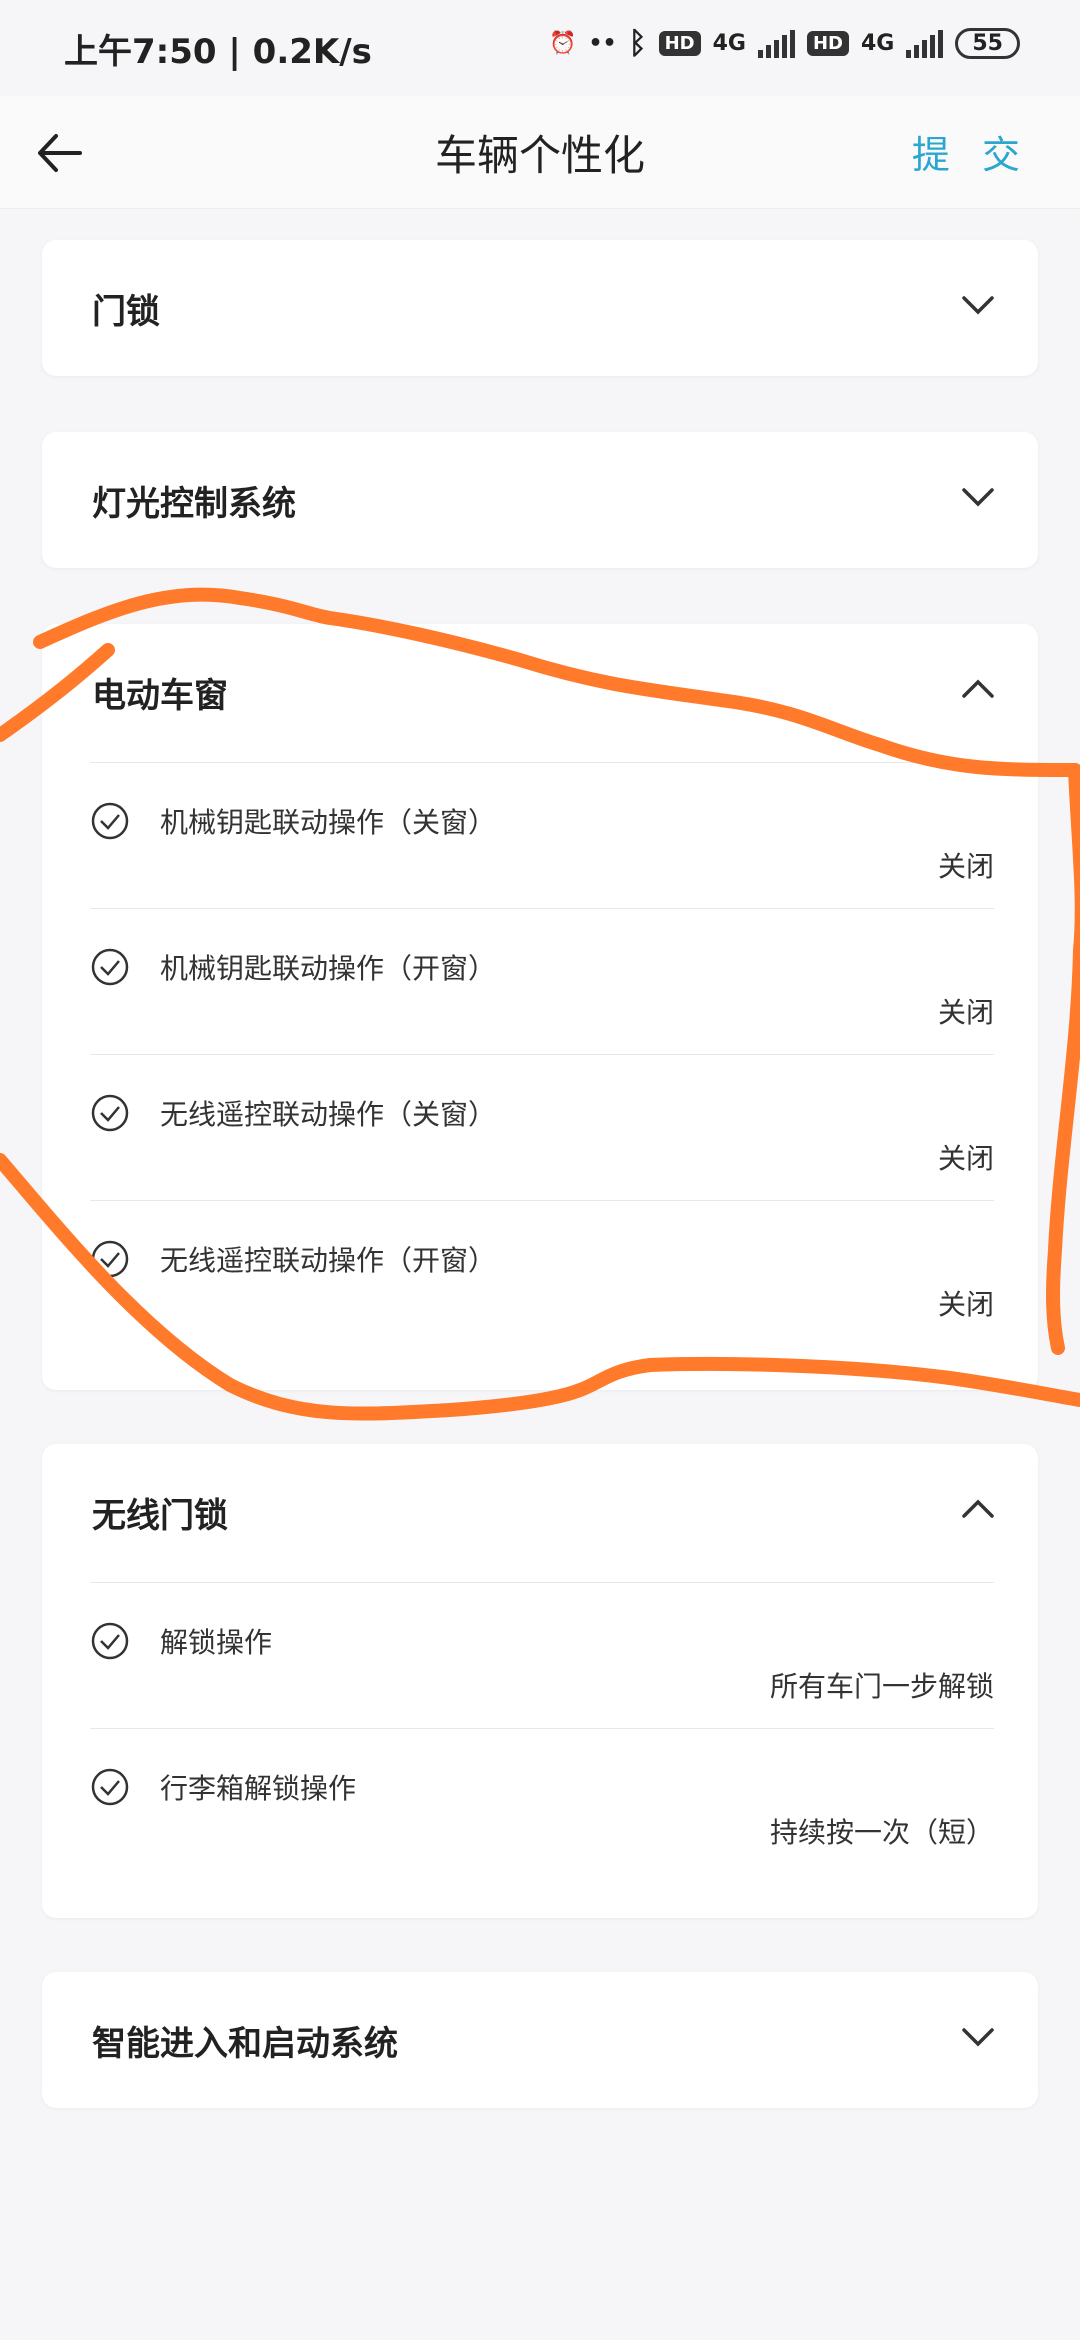 Image resolution: width=1080 pixels, height=2340 pixels. What do you see at coordinates (987, 43) in the screenshot?
I see `battery-indicator: 55` at bounding box center [987, 43].